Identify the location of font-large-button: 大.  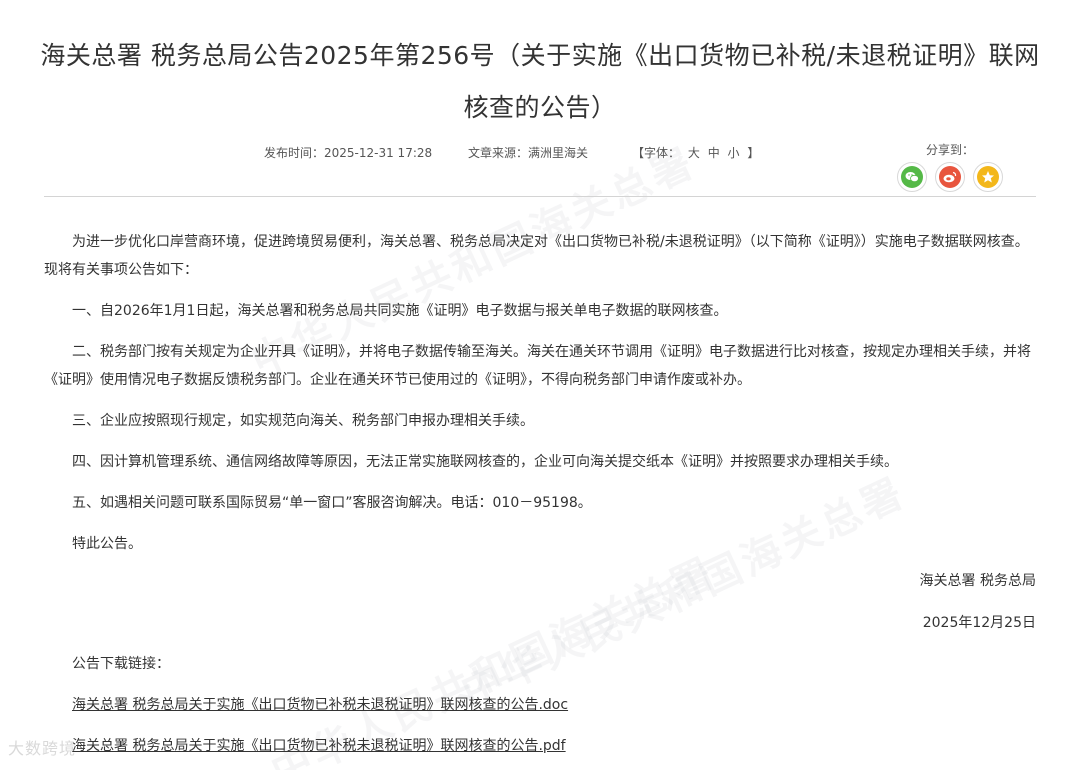
(694, 153).